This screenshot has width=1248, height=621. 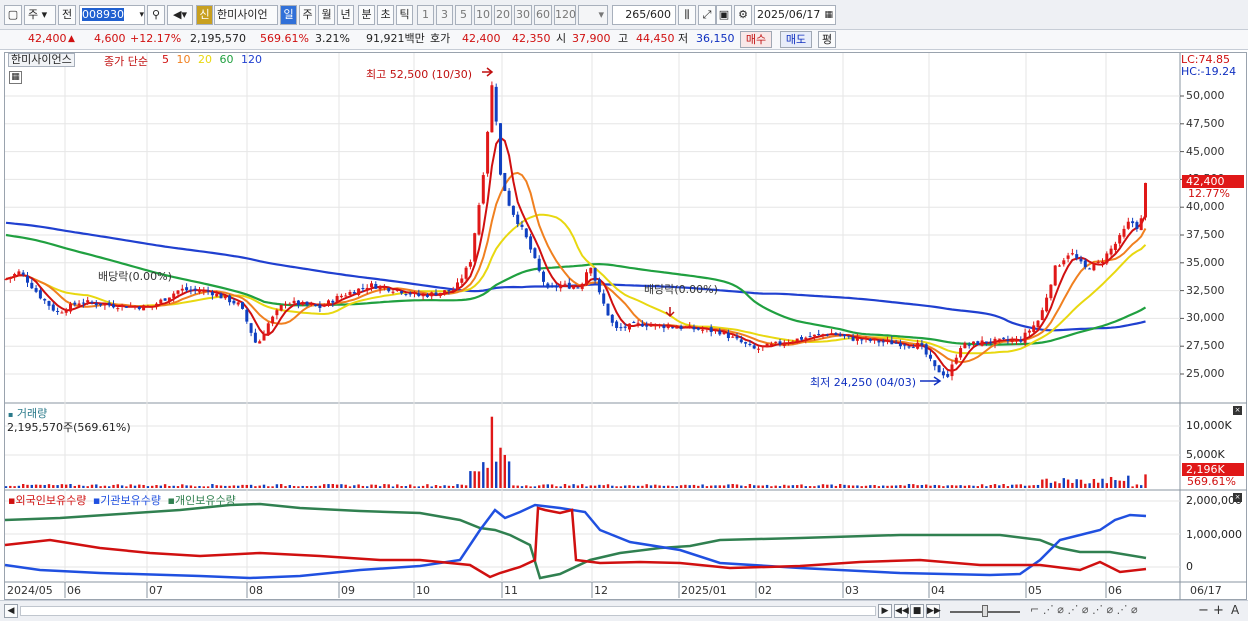 What do you see at coordinates (448, 611) in the screenshot?
I see `horizontal-scrollbar` at bounding box center [448, 611].